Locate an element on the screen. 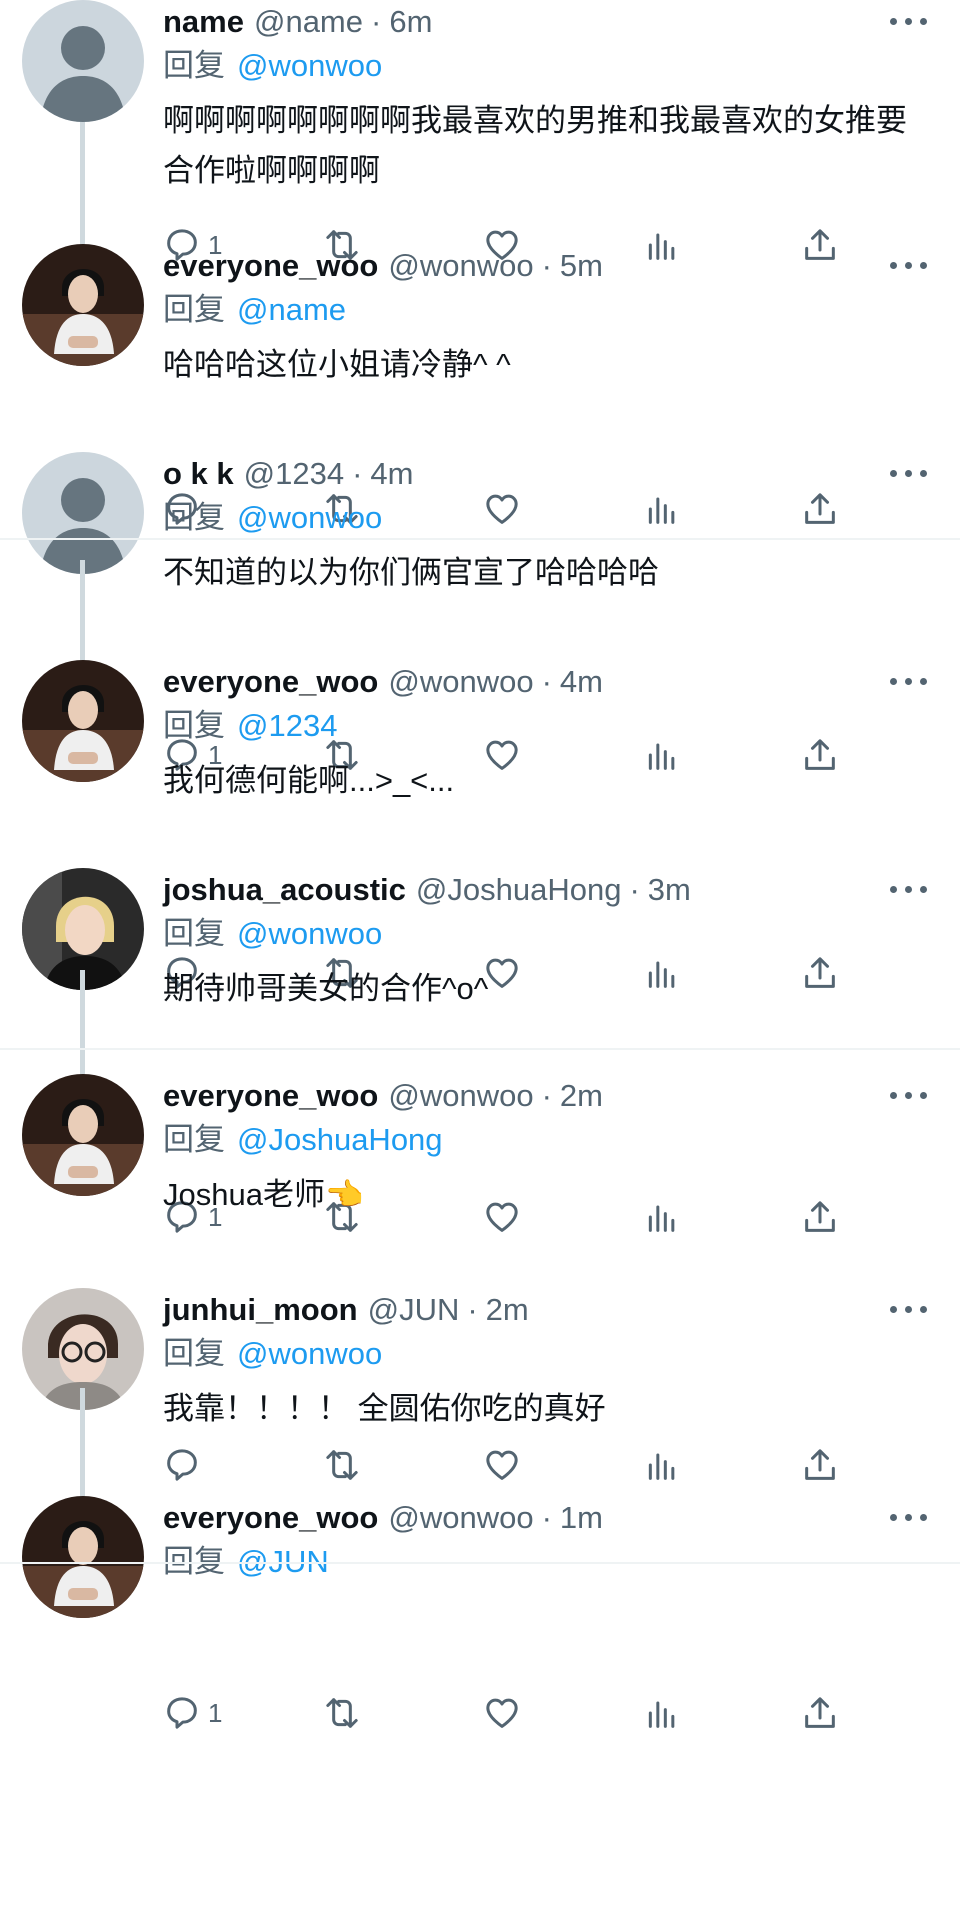  reply-to-link: @name is located at coordinates (291, 309).